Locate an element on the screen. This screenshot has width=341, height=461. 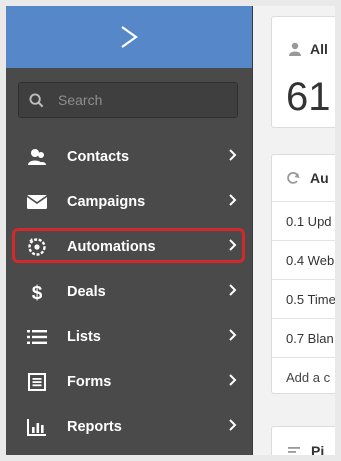
search-icon is located at coordinates (36, 99).